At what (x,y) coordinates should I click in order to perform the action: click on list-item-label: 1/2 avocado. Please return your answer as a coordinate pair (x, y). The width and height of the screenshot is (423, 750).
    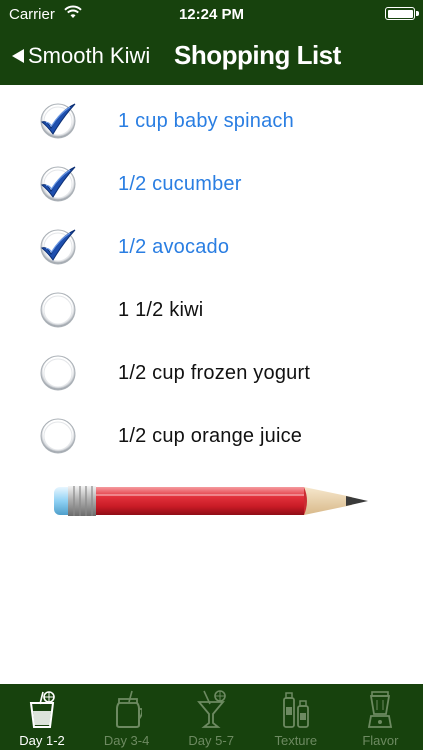
    Looking at the image, I should click on (174, 247).